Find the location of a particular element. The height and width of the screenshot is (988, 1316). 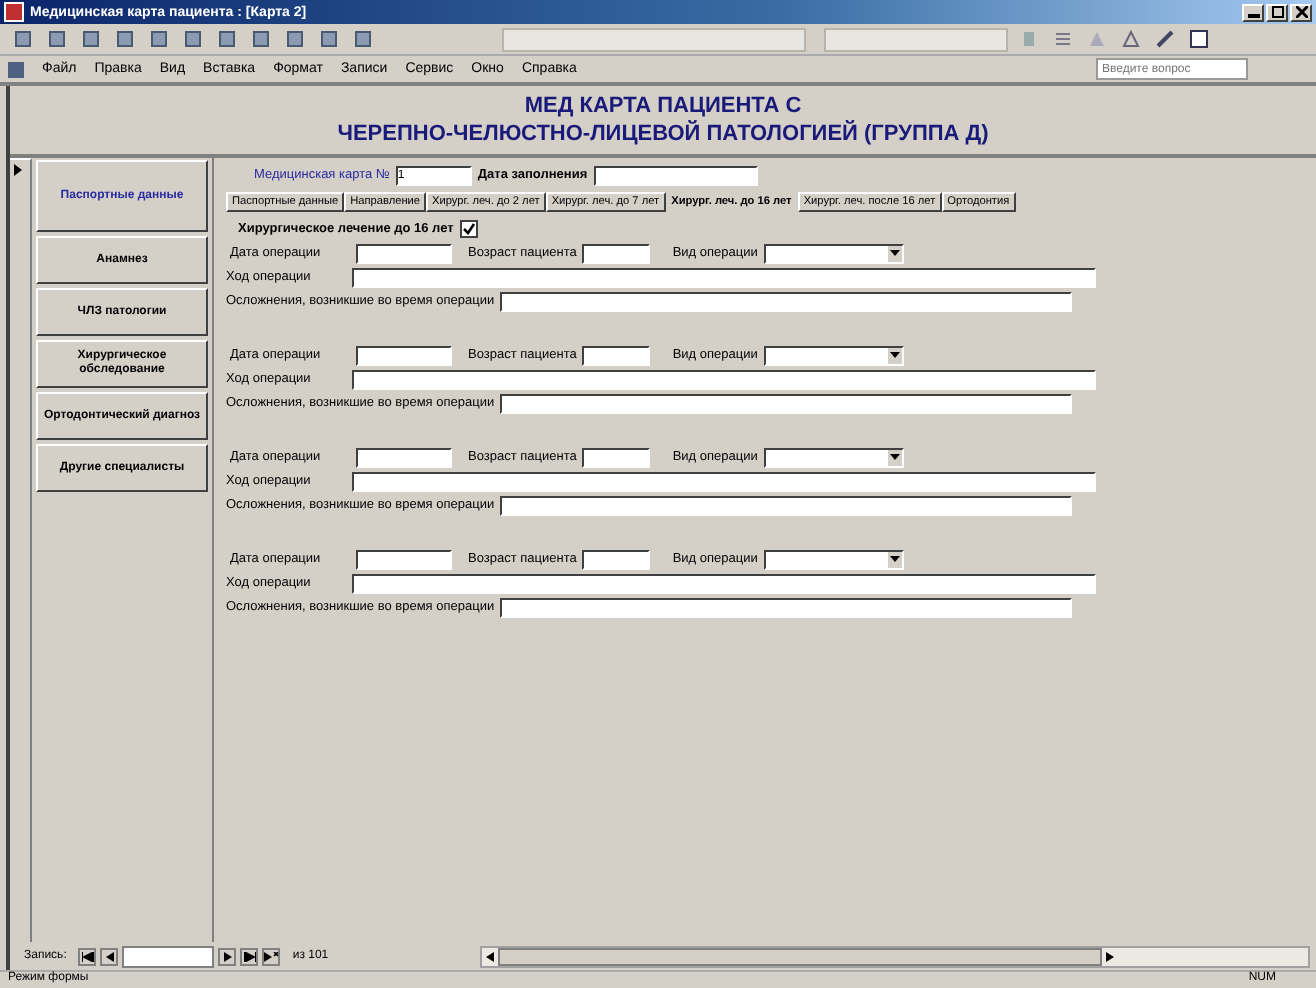

previous-record-button is located at coordinates (109, 956).